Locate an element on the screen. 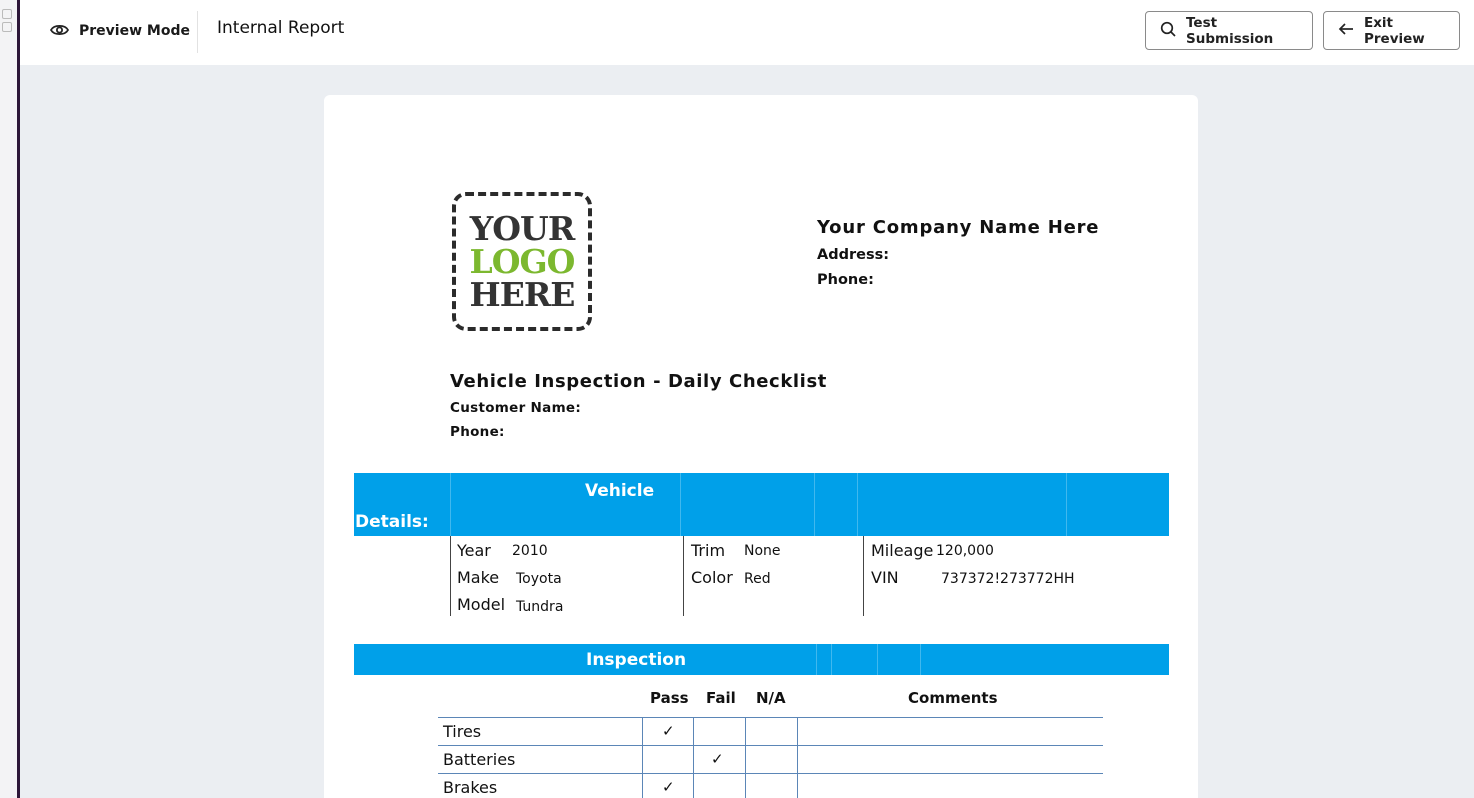 This screenshot has height=798, width=1474. mileage-value: 120,000 is located at coordinates (965, 551).